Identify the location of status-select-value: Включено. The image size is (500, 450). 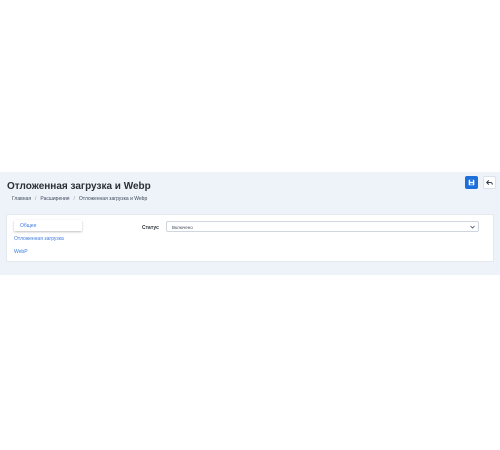
(182, 227).